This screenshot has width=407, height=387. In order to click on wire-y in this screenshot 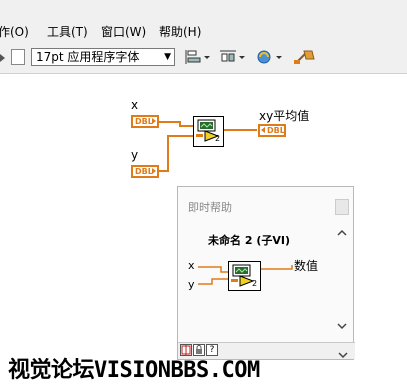, I will do `click(176, 153)`.